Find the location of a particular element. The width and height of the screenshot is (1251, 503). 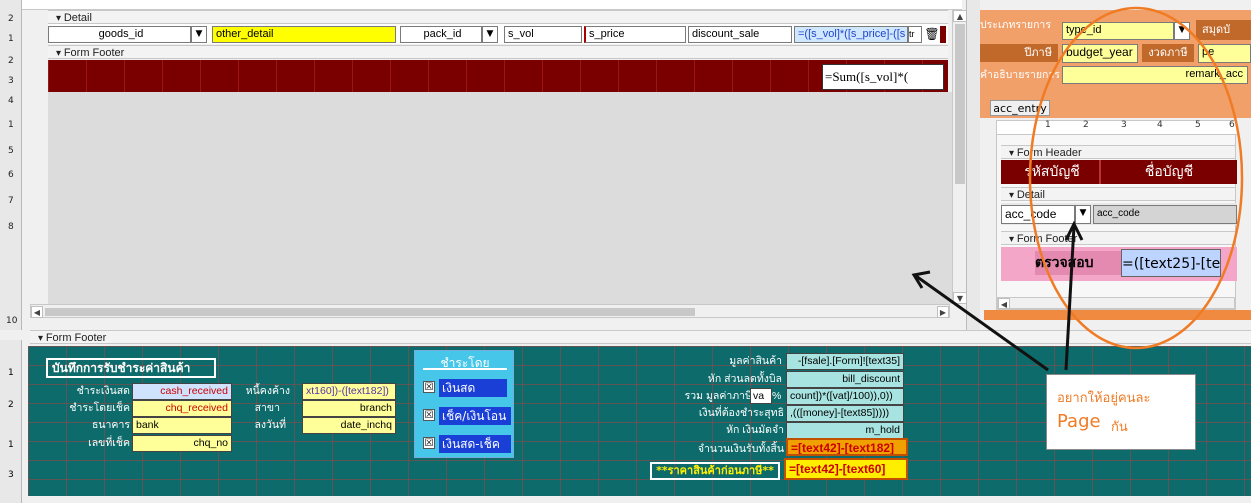

annotation-note: อยากให้อยู่คนละ Page กัน is located at coordinates (1121, 412).